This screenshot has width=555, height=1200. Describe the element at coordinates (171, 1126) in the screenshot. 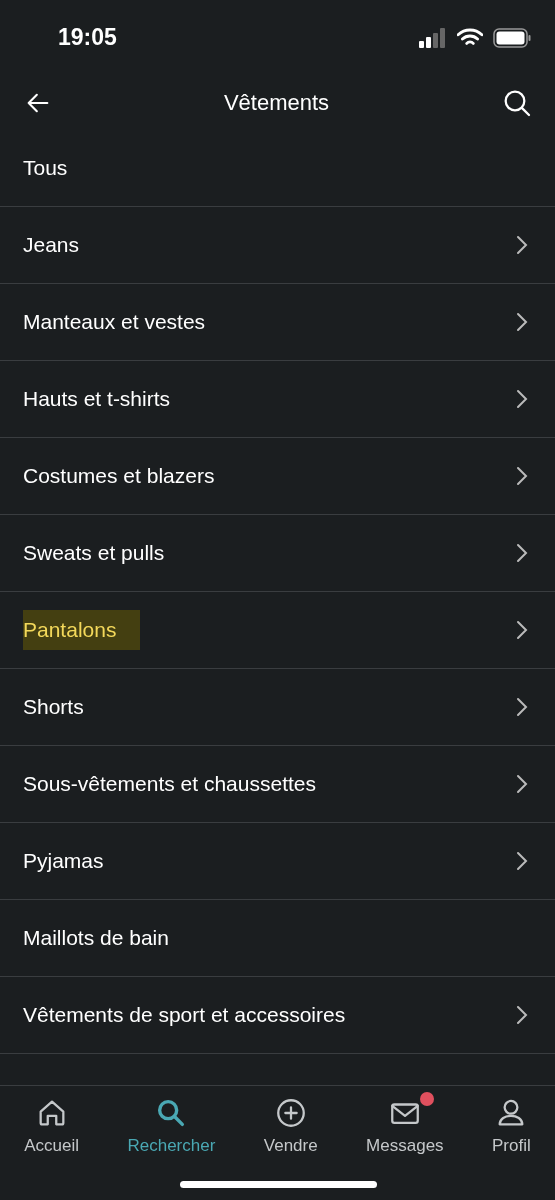

I see `tab-bar-item: Rechercher` at that location.